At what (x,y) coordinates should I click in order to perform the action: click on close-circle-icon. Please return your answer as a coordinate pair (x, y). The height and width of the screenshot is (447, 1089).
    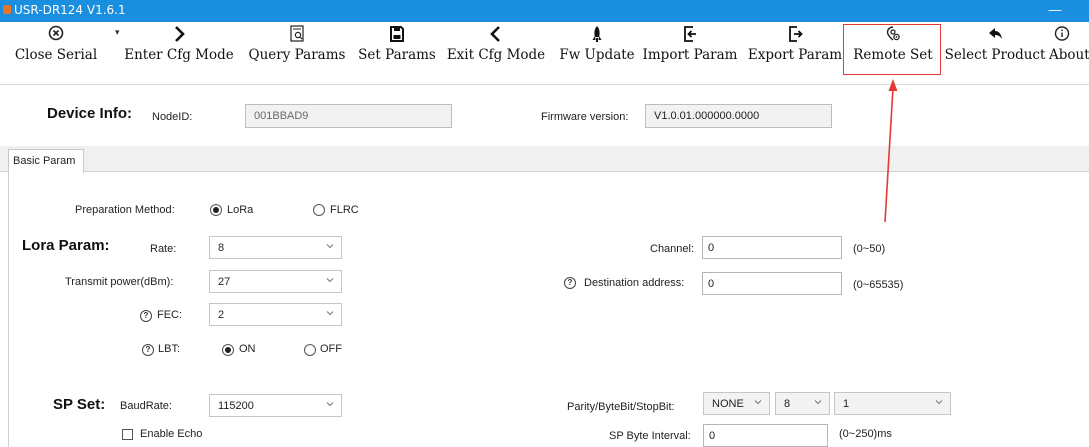
    Looking at the image, I should click on (56, 35).